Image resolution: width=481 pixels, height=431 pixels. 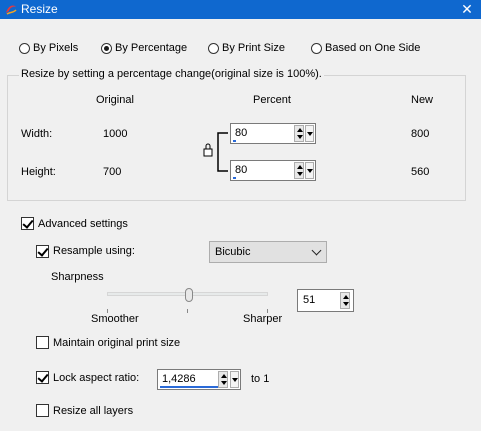 I want to click on width-original-value: 1000, so click(x=115, y=134).